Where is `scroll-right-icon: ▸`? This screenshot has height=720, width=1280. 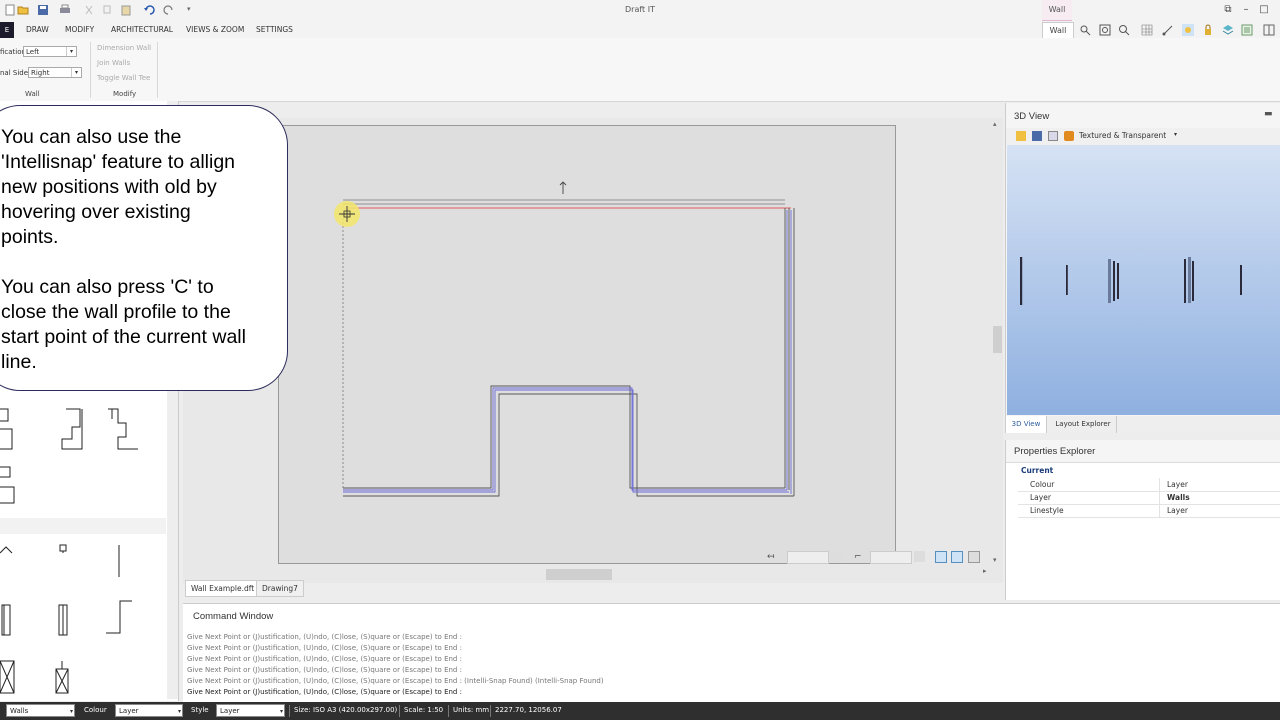
scroll-right-icon: ▸ is located at coordinates (985, 571).